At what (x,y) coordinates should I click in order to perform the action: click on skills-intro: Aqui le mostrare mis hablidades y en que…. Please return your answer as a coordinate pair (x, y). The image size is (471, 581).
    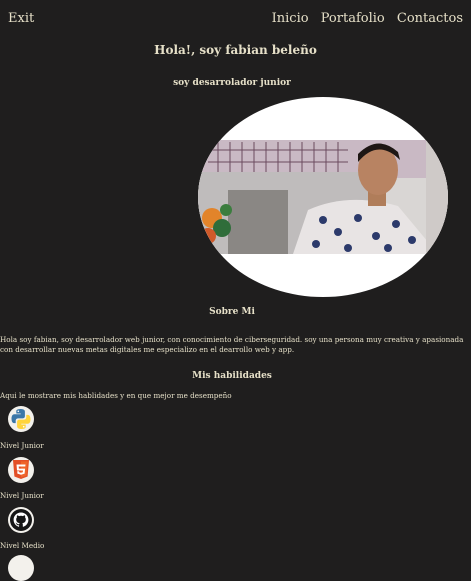
    Looking at the image, I should click on (116, 395).